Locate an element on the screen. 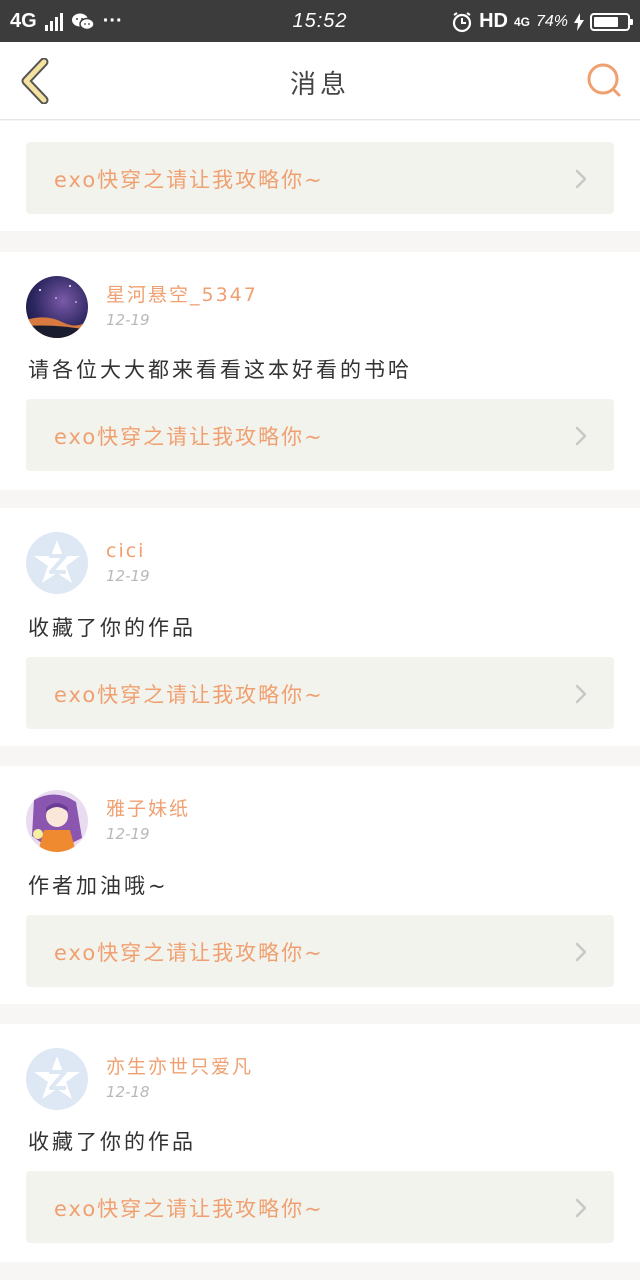 This screenshot has width=640, height=1280. battery-percent: 74% is located at coordinates (551, 21).